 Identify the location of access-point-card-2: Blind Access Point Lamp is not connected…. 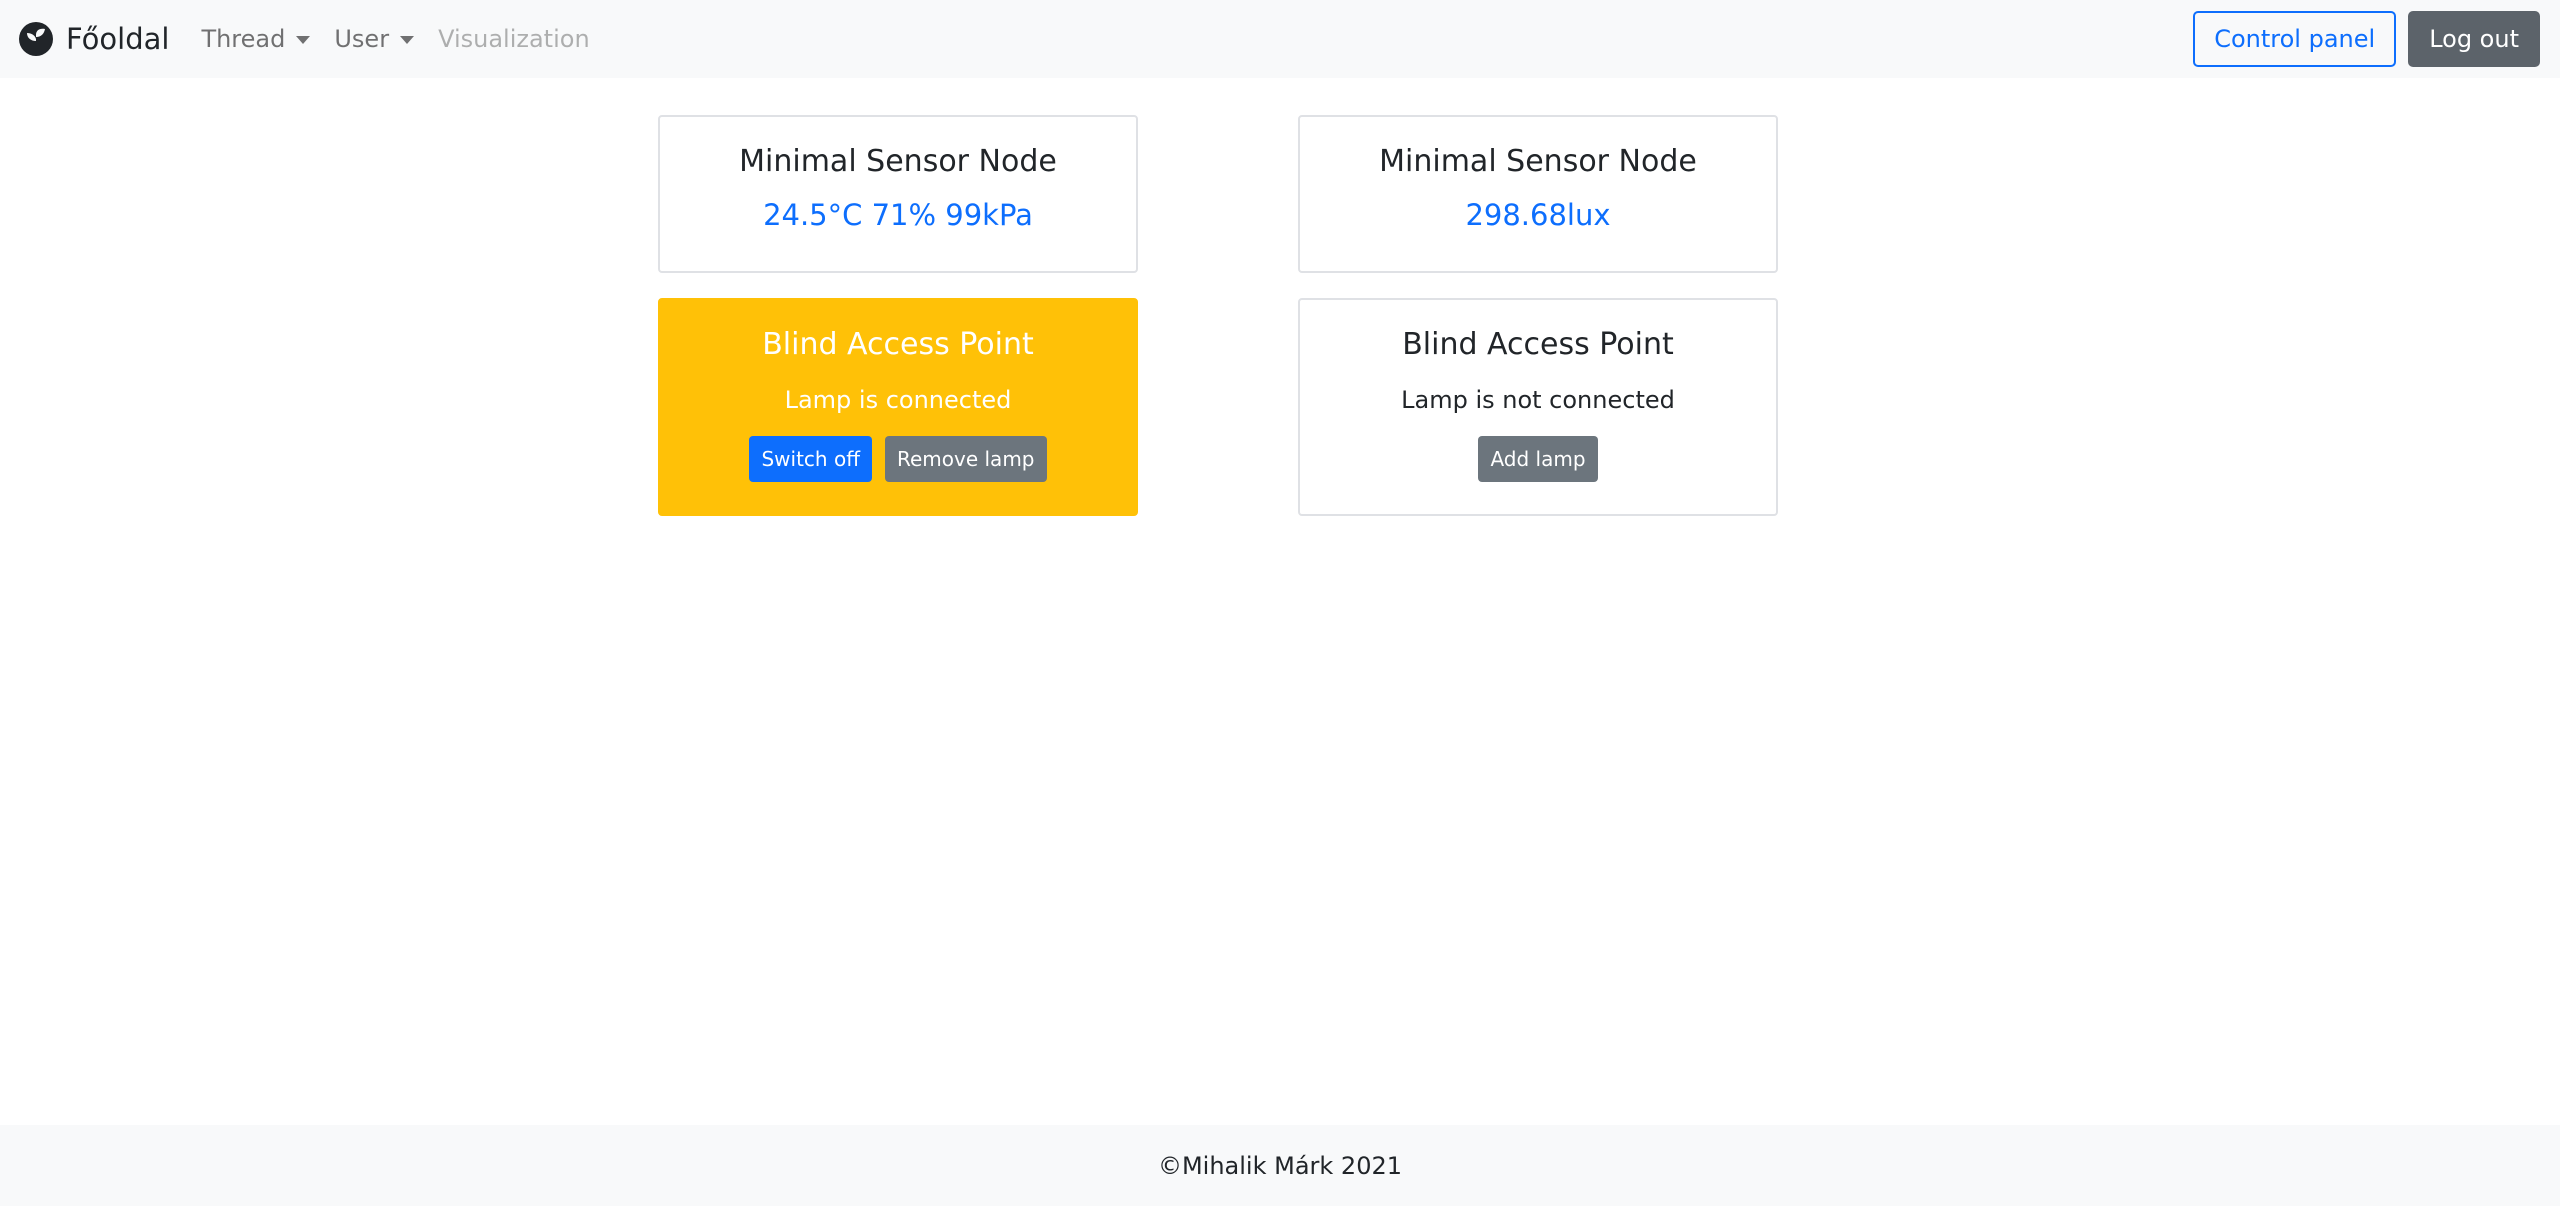
(1538, 407).